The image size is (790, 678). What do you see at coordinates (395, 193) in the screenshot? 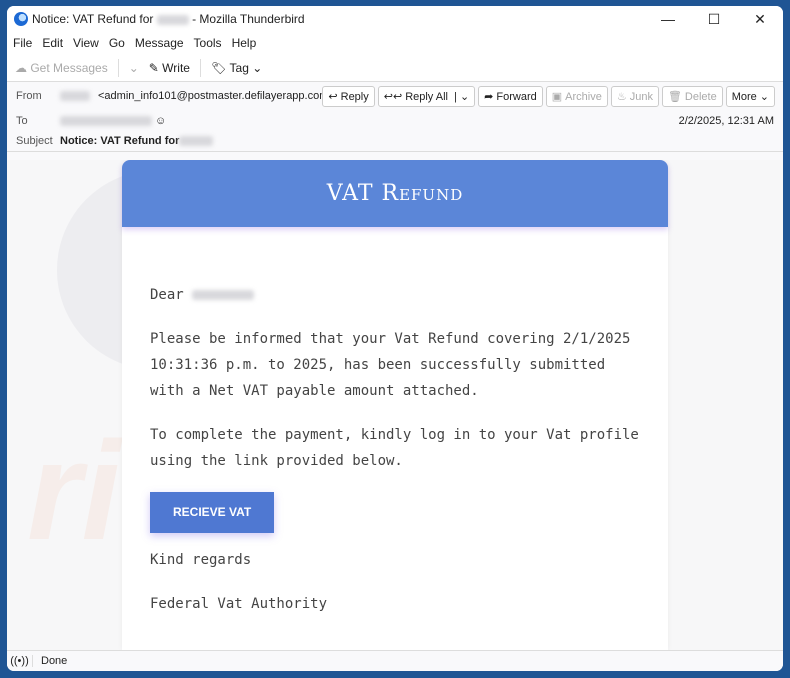
I see `email-banner: VAT Refund` at bounding box center [395, 193].